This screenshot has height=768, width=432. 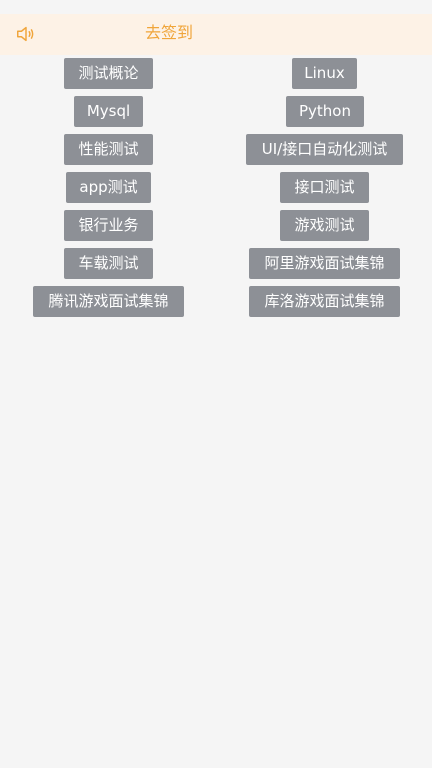 What do you see at coordinates (324, 301) in the screenshot?
I see `category-button-right: 库洛游戏面试集锦` at bounding box center [324, 301].